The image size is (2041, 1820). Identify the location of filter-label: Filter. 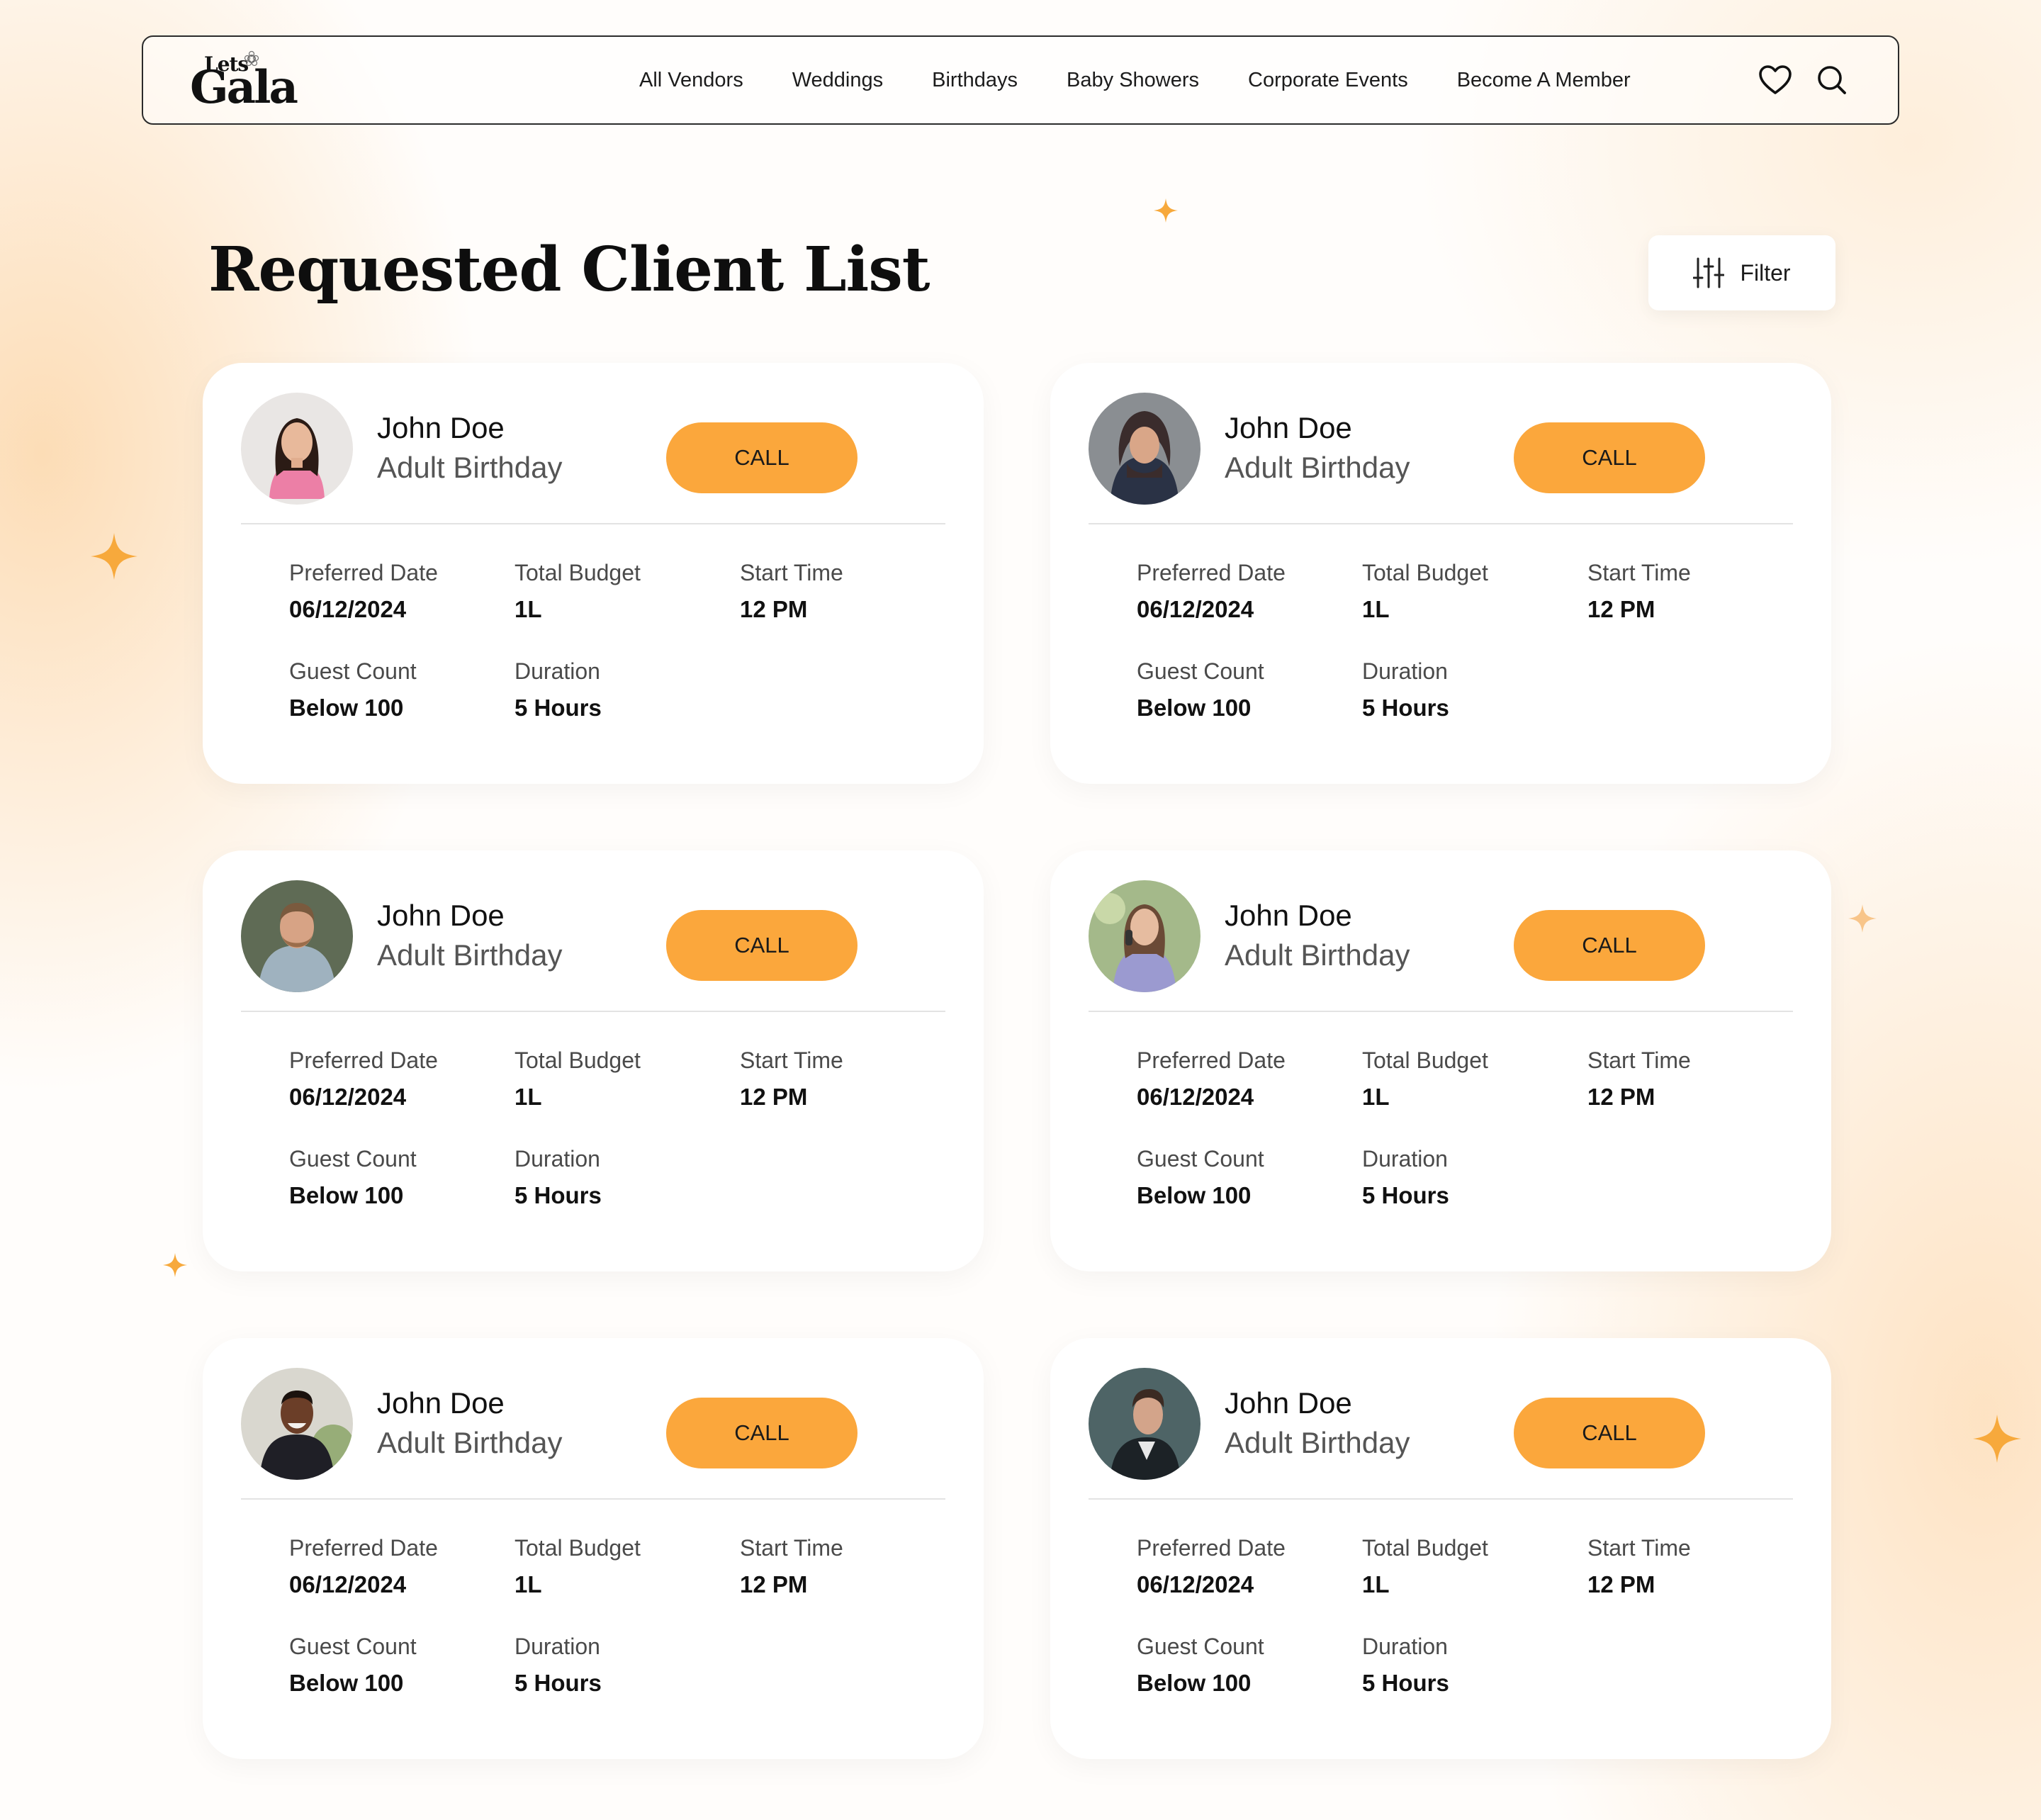
(1765, 272).